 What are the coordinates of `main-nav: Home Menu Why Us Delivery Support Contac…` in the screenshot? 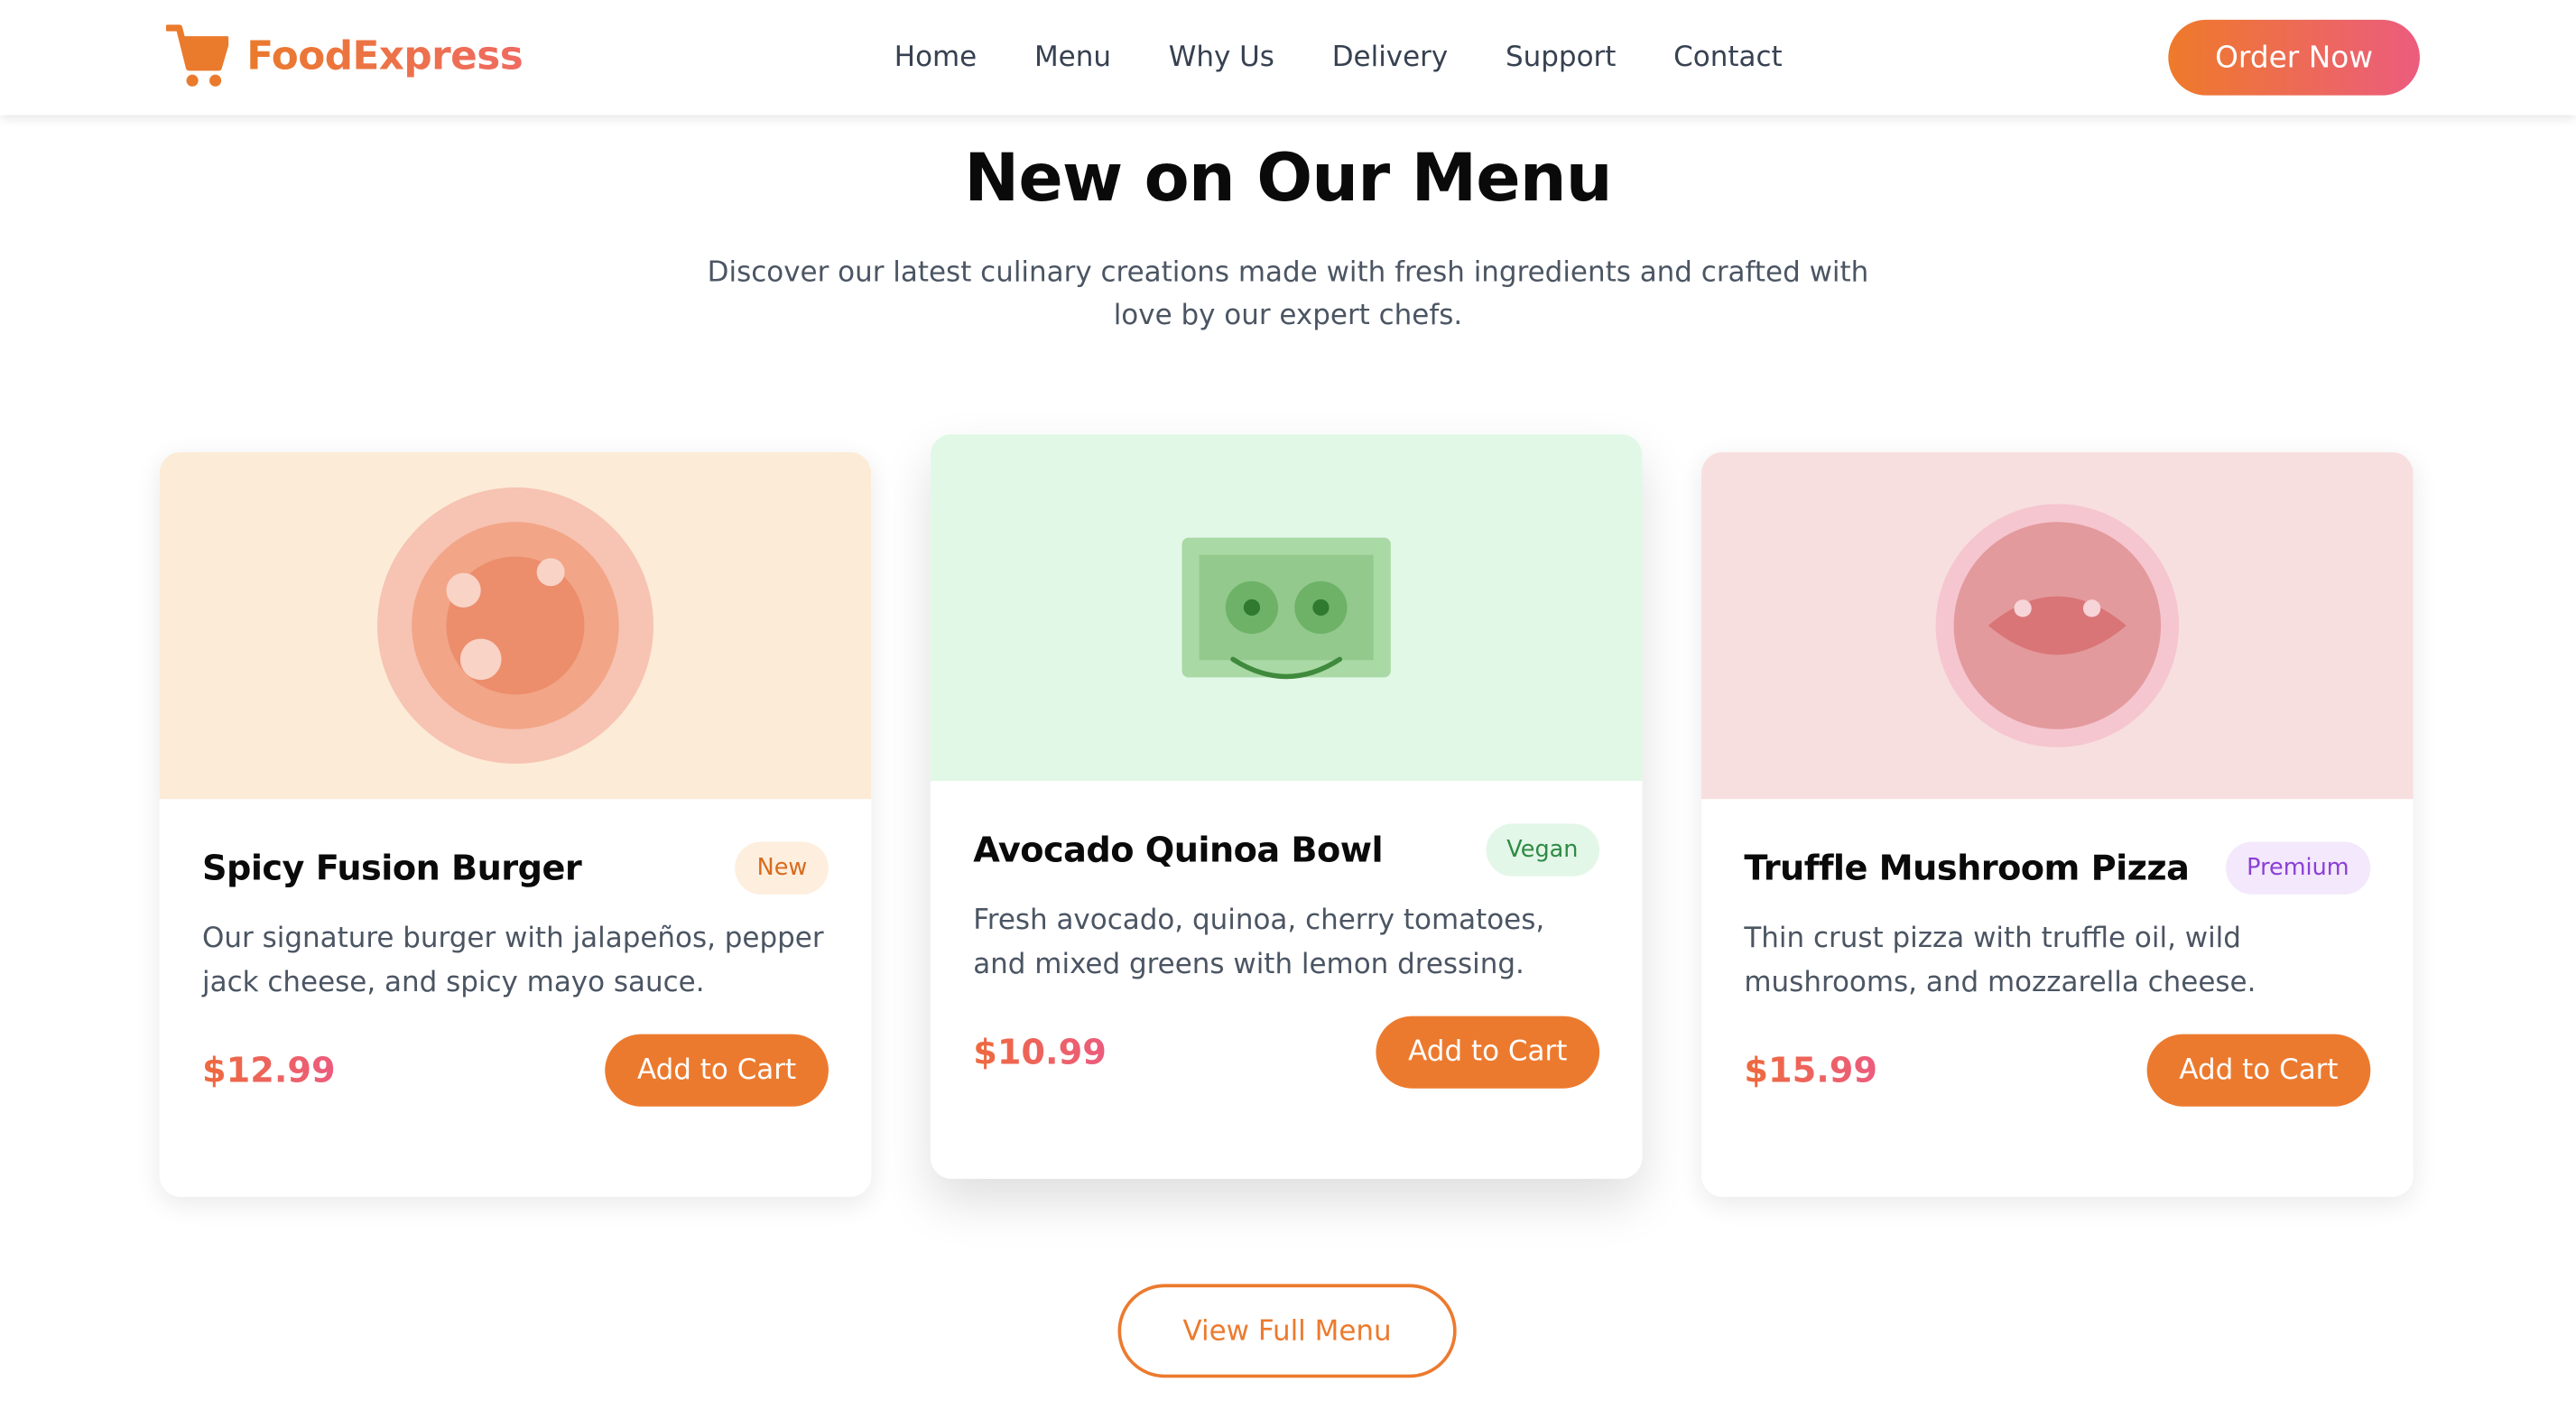 It's located at (1367, 58).